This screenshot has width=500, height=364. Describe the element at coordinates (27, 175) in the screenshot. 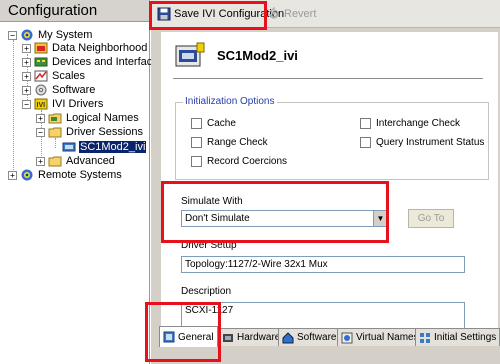

I see `remote-systems-icon` at that location.